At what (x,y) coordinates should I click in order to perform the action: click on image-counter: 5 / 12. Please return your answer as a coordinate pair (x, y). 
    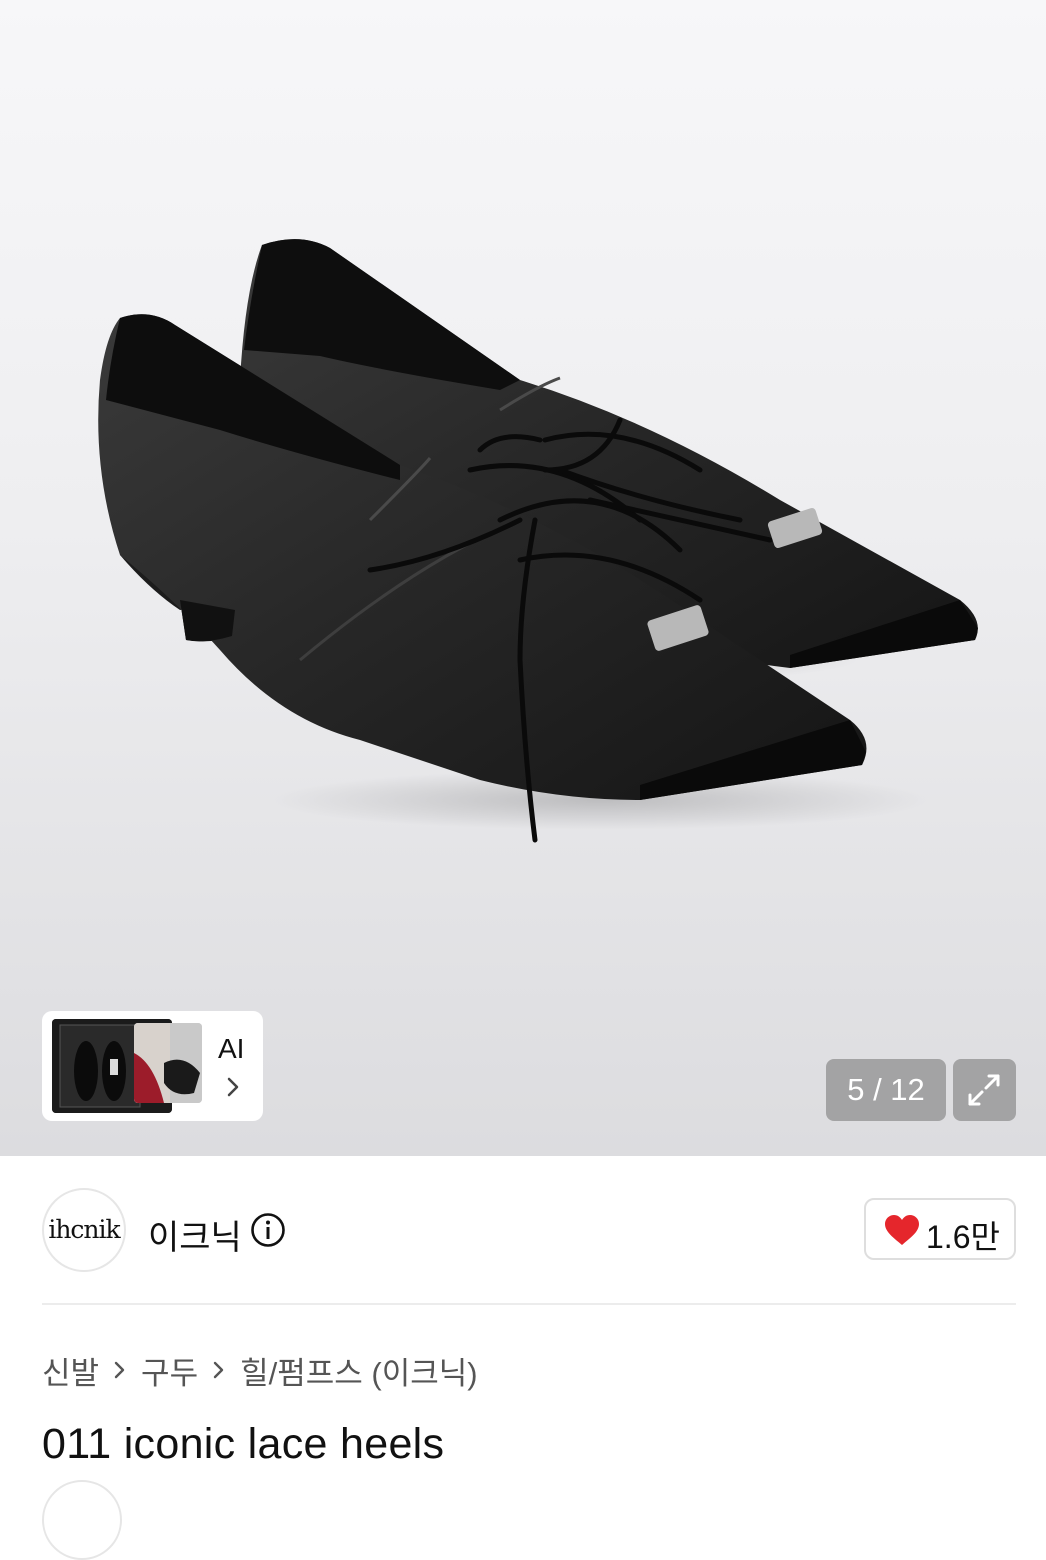
    Looking at the image, I should click on (886, 1090).